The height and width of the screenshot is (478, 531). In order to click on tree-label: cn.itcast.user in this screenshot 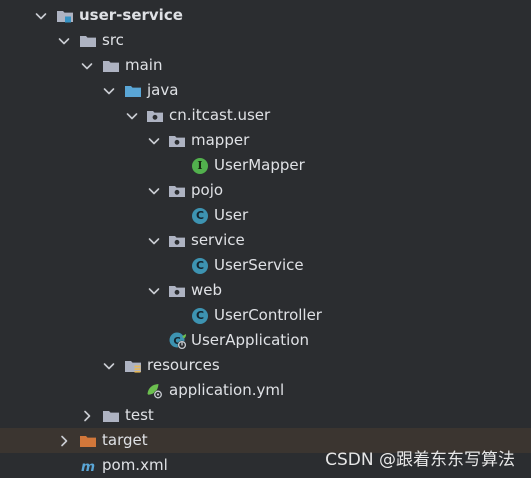, I will do `click(220, 115)`.